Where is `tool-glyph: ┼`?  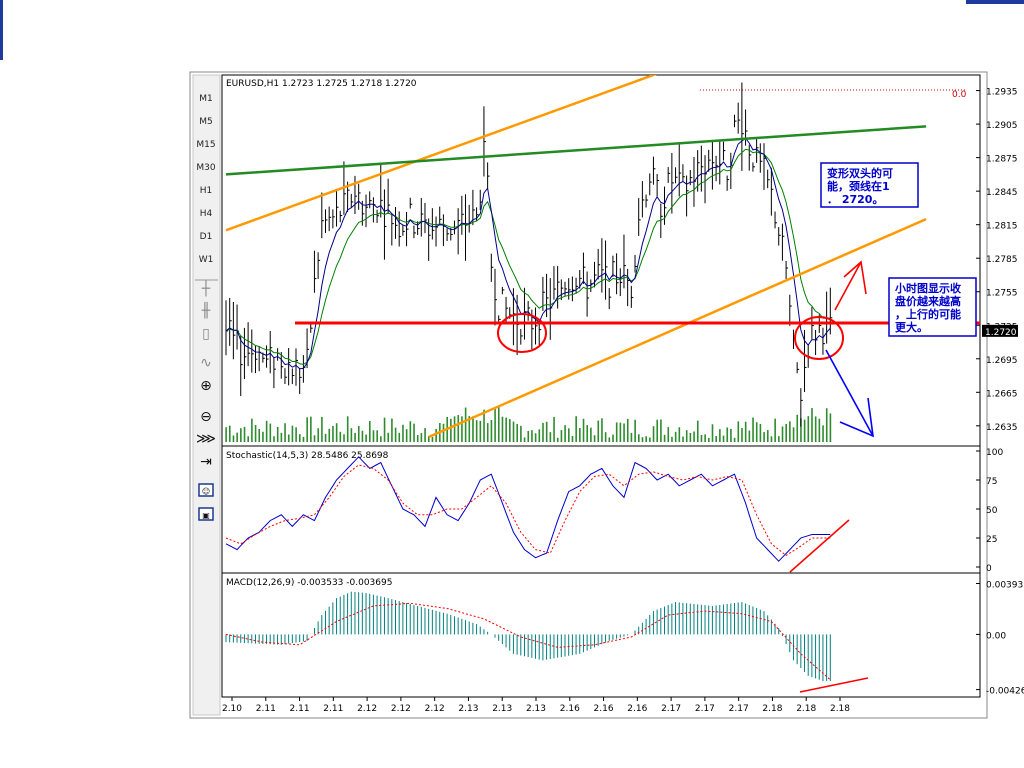
tool-glyph: ┼ is located at coordinates (206, 288).